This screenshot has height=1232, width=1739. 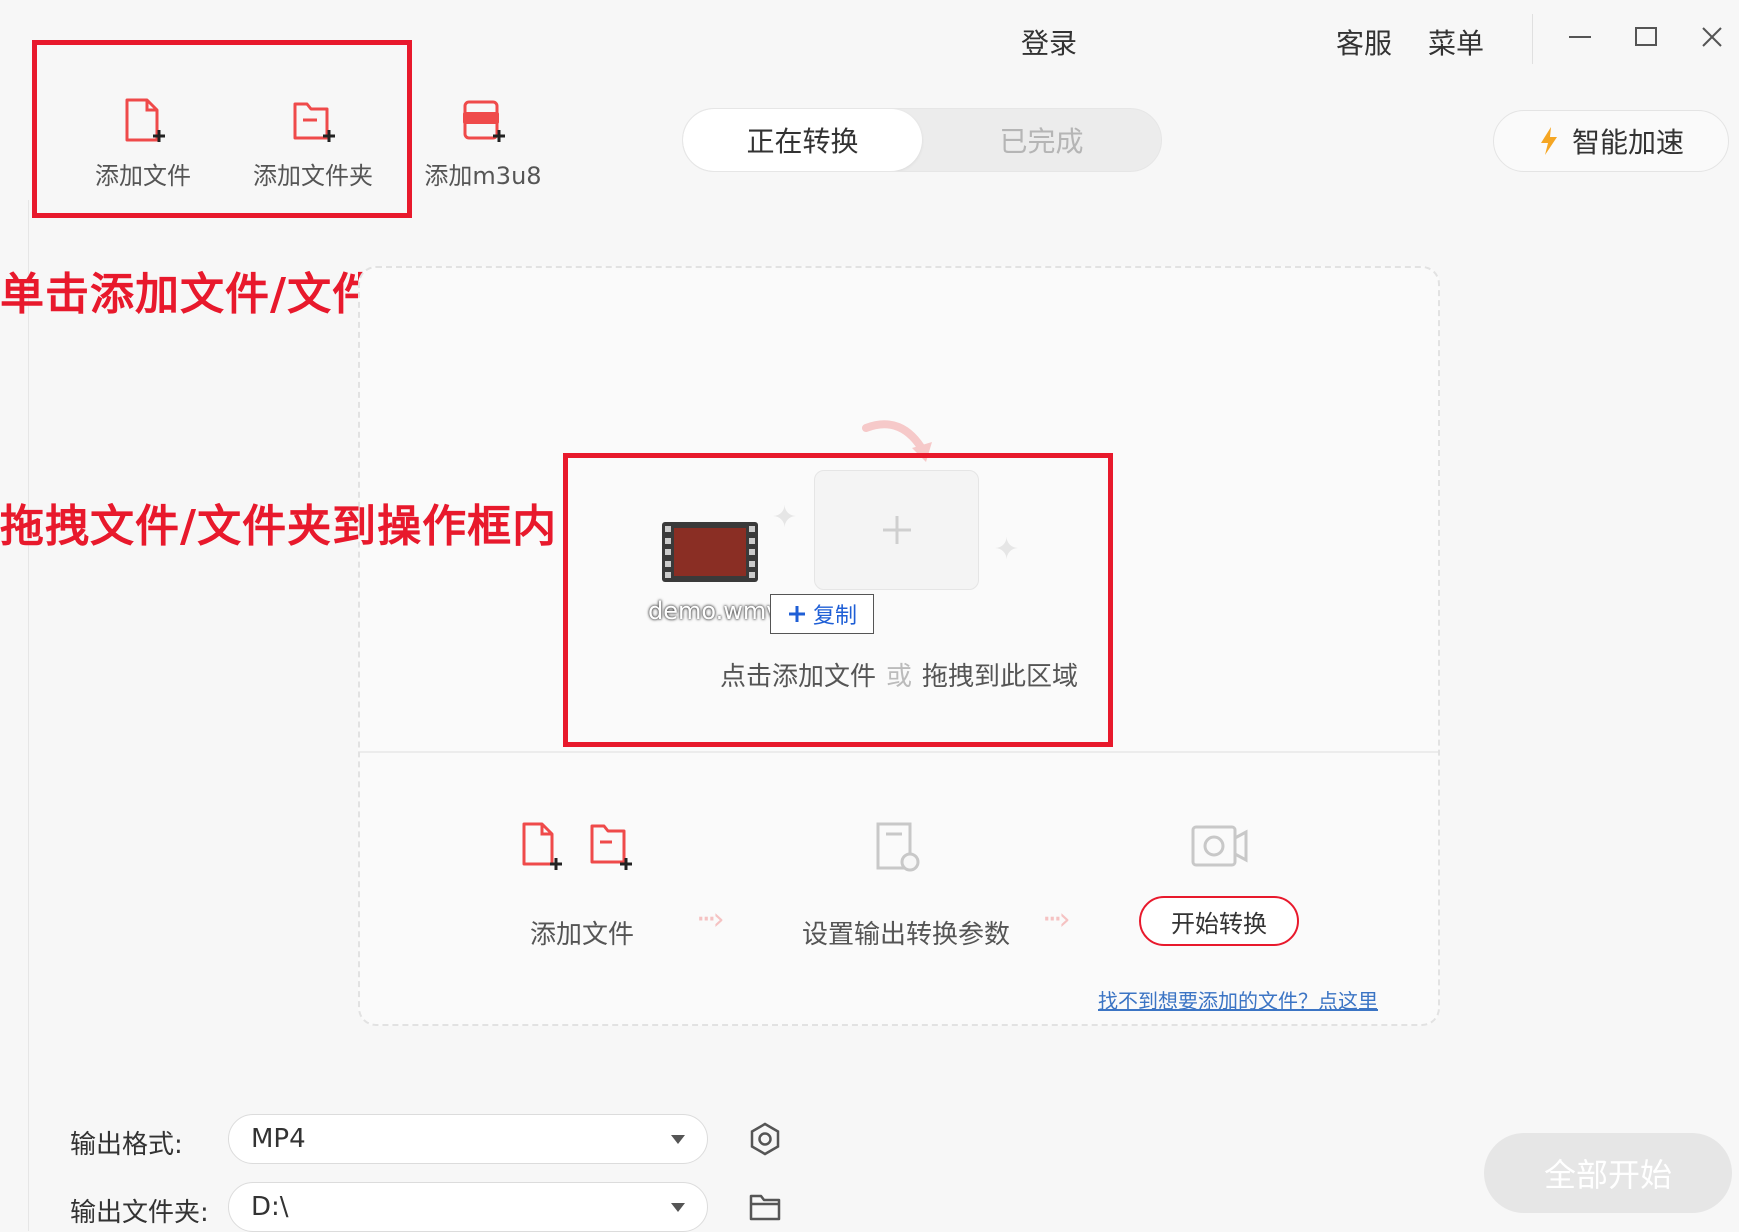 What do you see at coordinates (1219, 846) in the screenshot?
I see `convert-icon` at bounding box center [1219, 846].